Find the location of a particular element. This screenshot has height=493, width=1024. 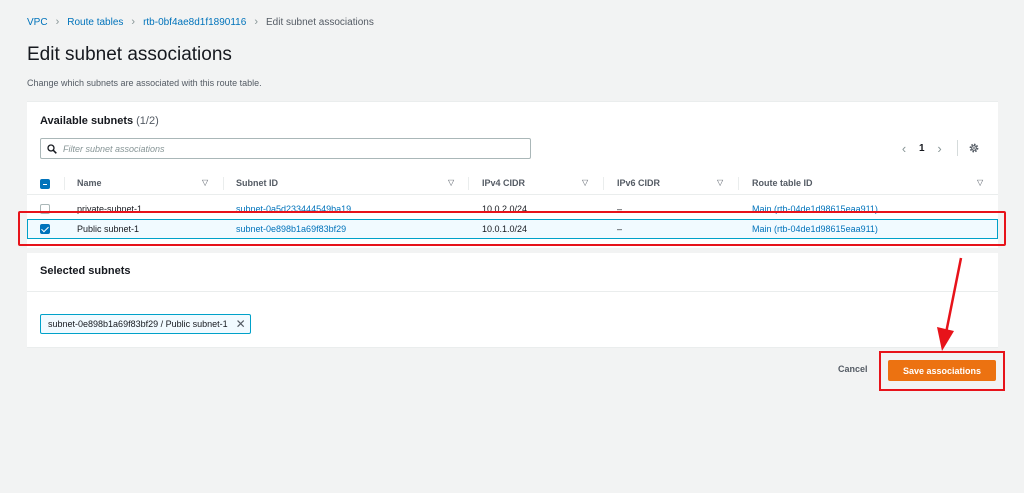

column-header-ipv6: IPv6 CIDR is located at coordinates (638, 183).